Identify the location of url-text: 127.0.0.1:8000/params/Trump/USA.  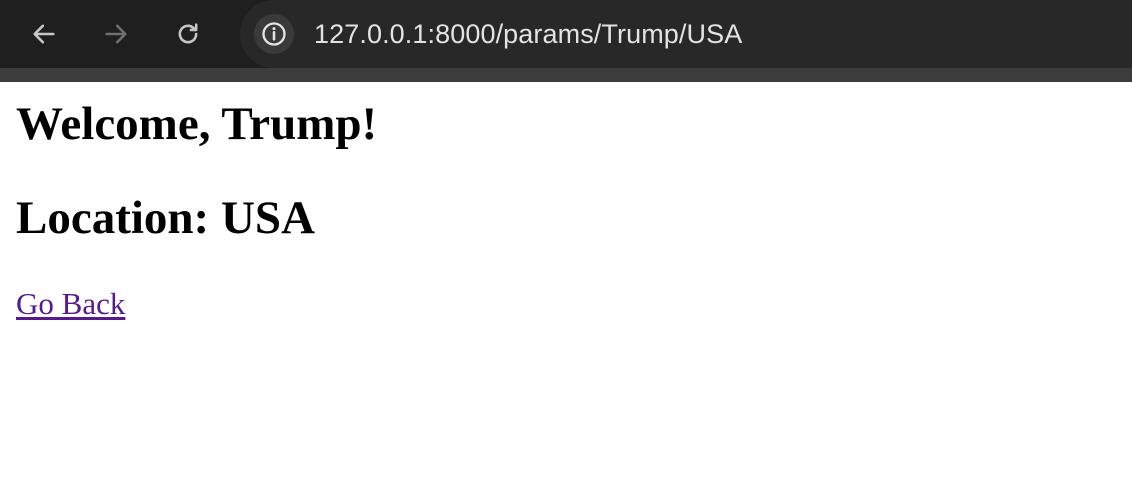
(528, 34).